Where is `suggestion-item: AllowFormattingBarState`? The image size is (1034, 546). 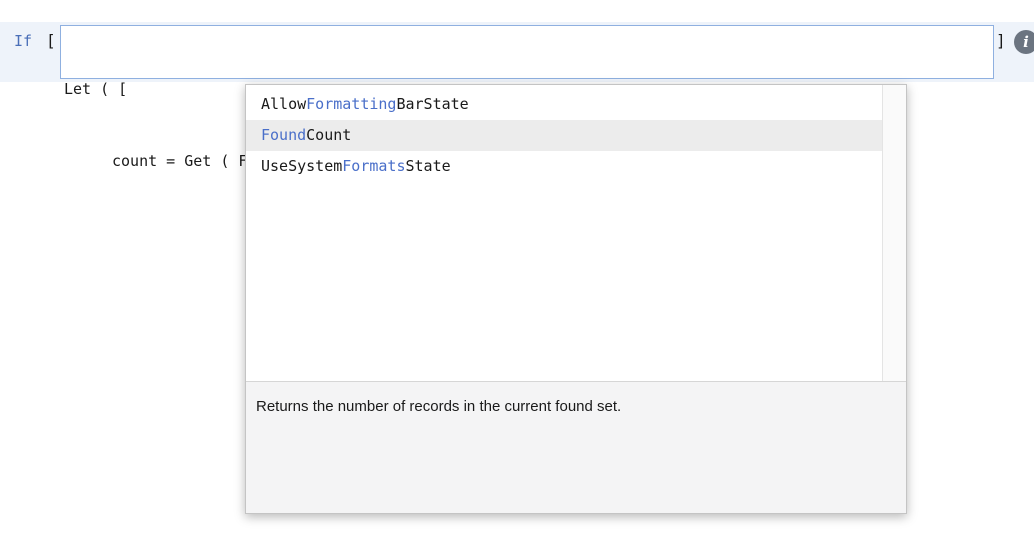 suggestion-item: AllowFormattingBarState is located at coordinates (564, 104).